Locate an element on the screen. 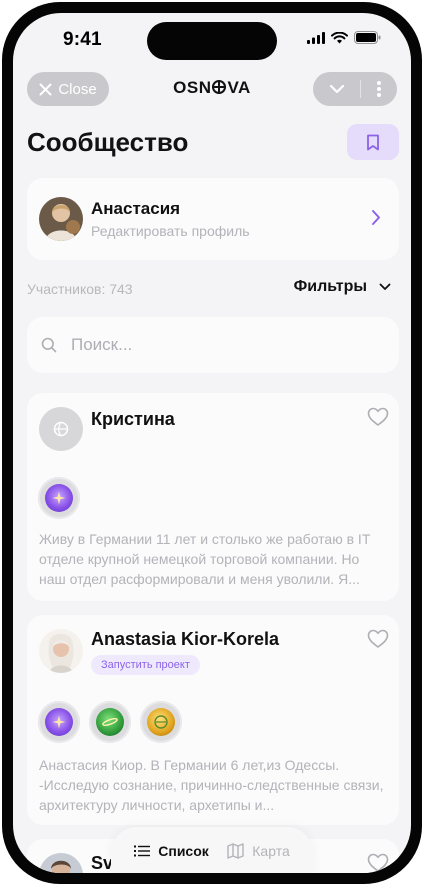 The height and width of the screenshot is (886, 424). filters-button: Фильтры is located at coordinates (342, 287).